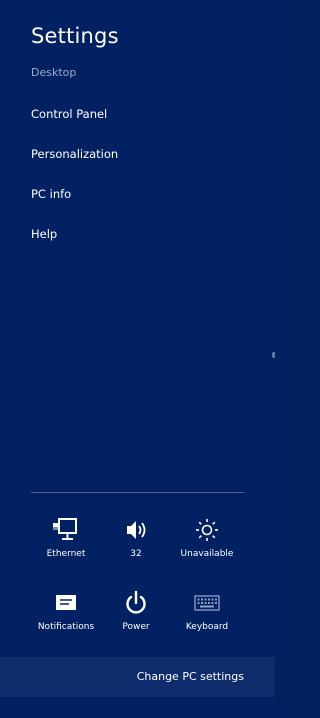 This screenshot has height=718, width=320. I want to click on panel-title: Settings, so click(75, 36).